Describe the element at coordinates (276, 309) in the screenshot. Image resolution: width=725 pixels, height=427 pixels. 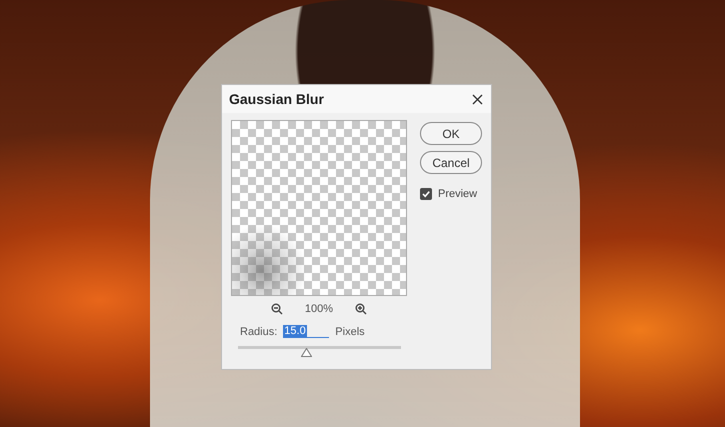
I see `zoom-out-icon` at that location.